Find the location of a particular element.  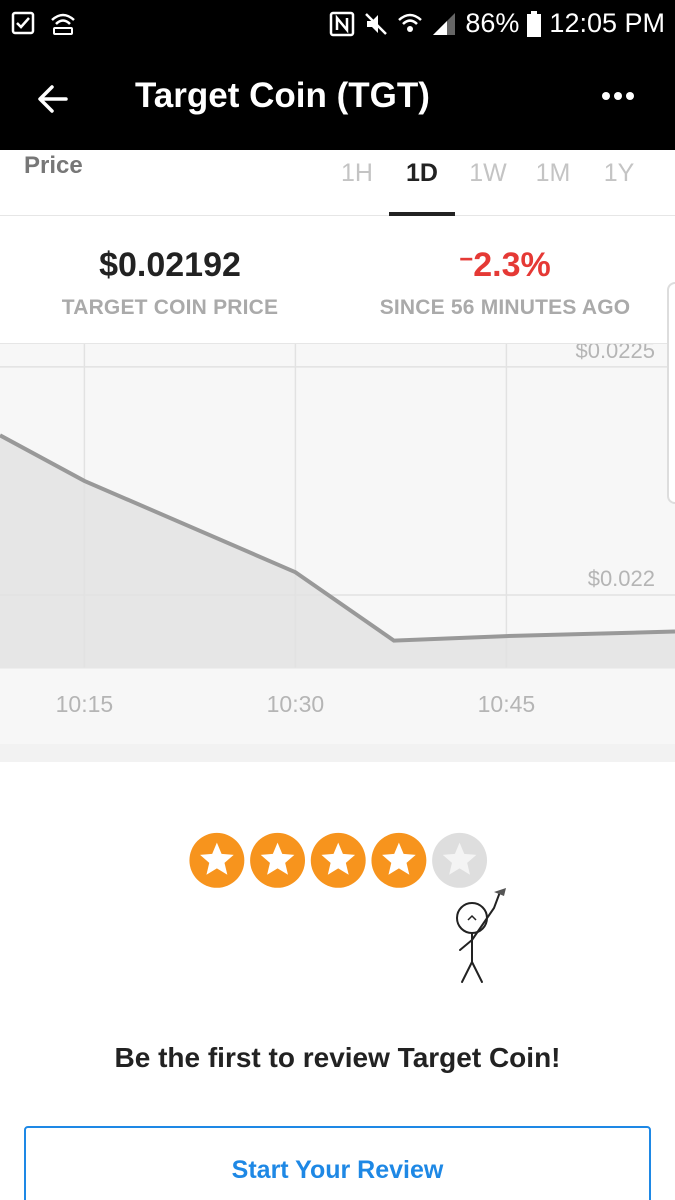

y-tick-label: $0.0225 is located at coordinates (615, 353).